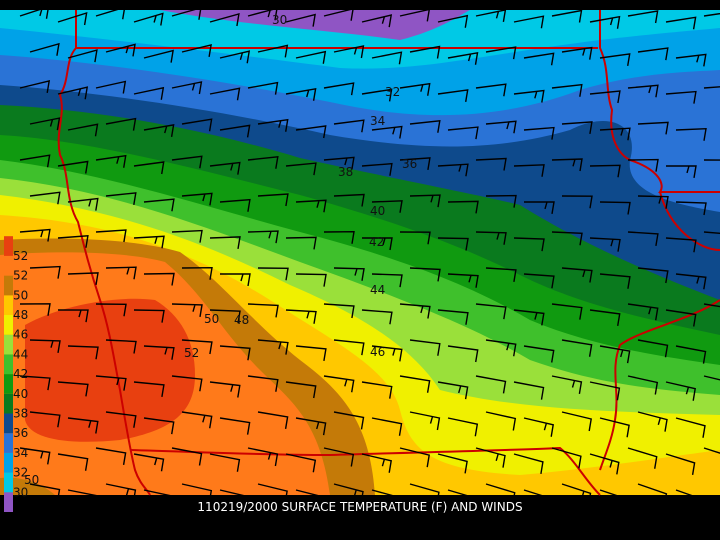 This screenshot has height=540, width=720. Describe the element at coordinates (191, 353) in the screenshot. I see `contour-label-52: 52` at that location.